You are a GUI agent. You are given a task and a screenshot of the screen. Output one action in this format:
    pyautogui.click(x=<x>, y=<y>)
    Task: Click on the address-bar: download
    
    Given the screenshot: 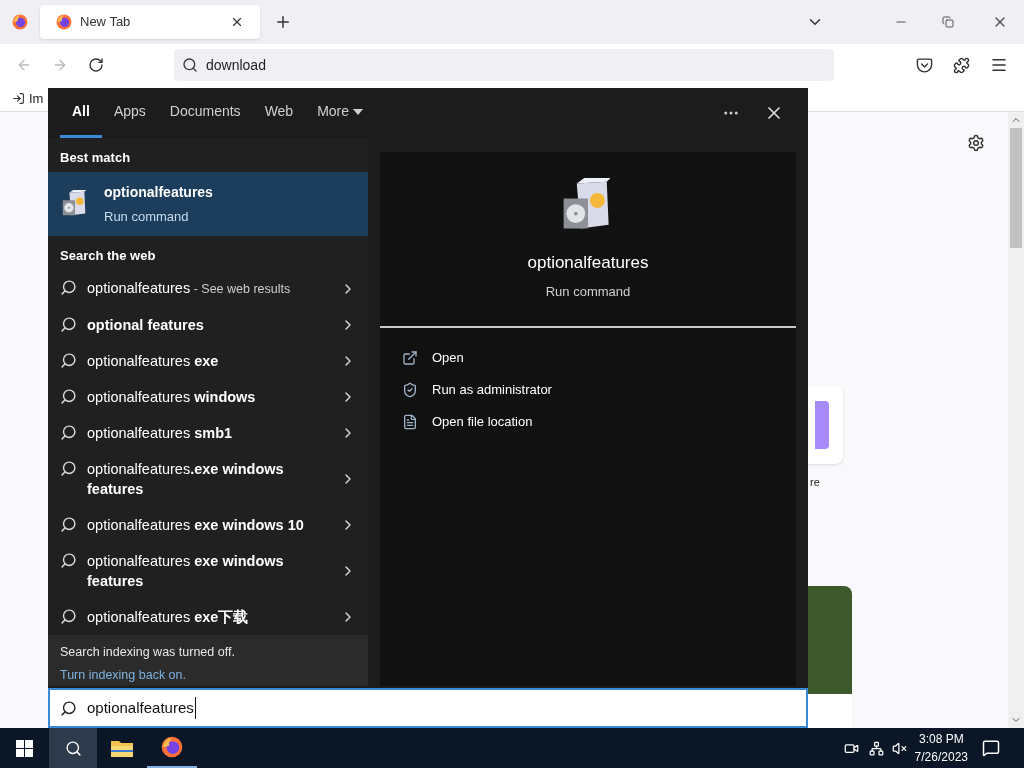 What is the action you would take?
    pyautogui.click(x=504, y=65)
    